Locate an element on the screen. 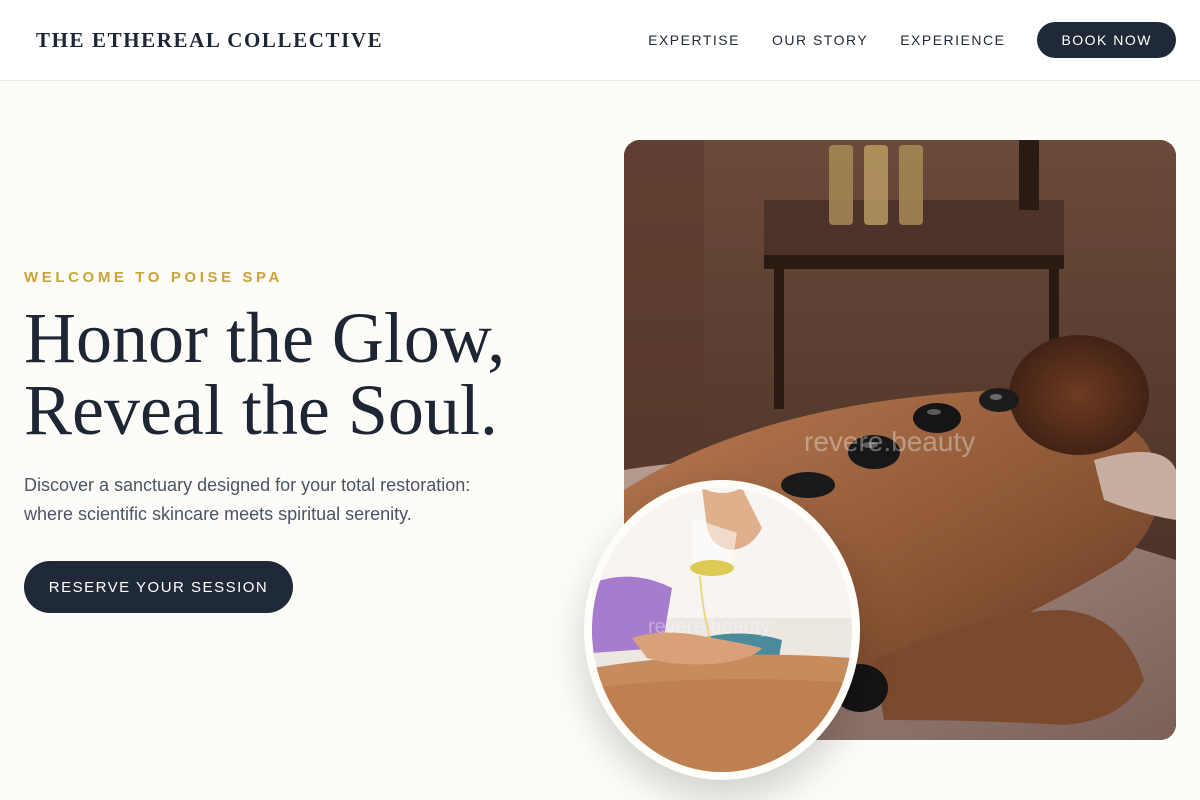 The image size is (1200, 800). nav-our-story: OUR STORY is located at coordinates (820, 40).